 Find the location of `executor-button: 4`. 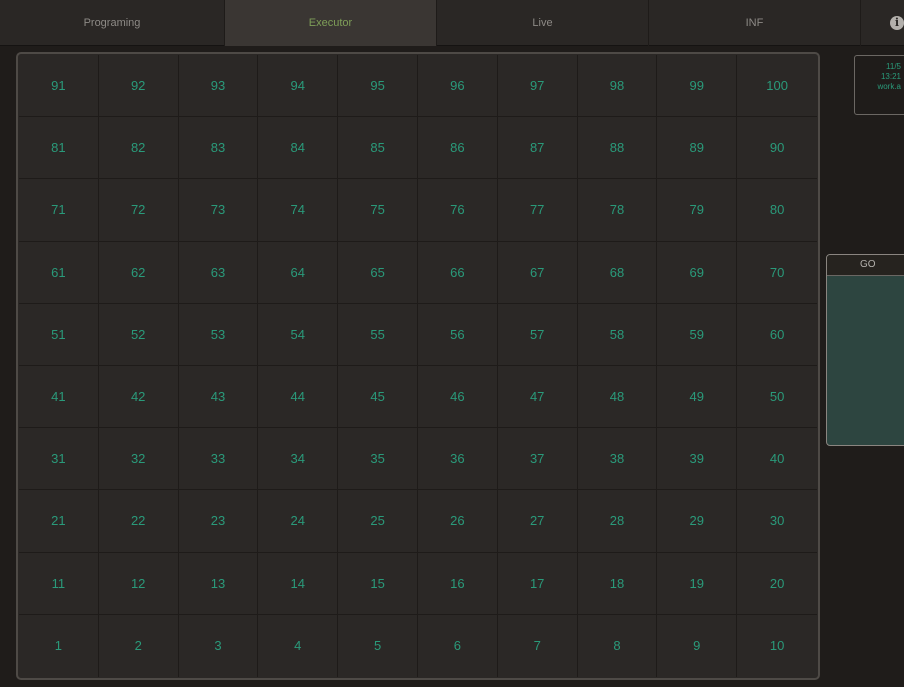

executor-button: 4 is located at coordinates (298, 645).